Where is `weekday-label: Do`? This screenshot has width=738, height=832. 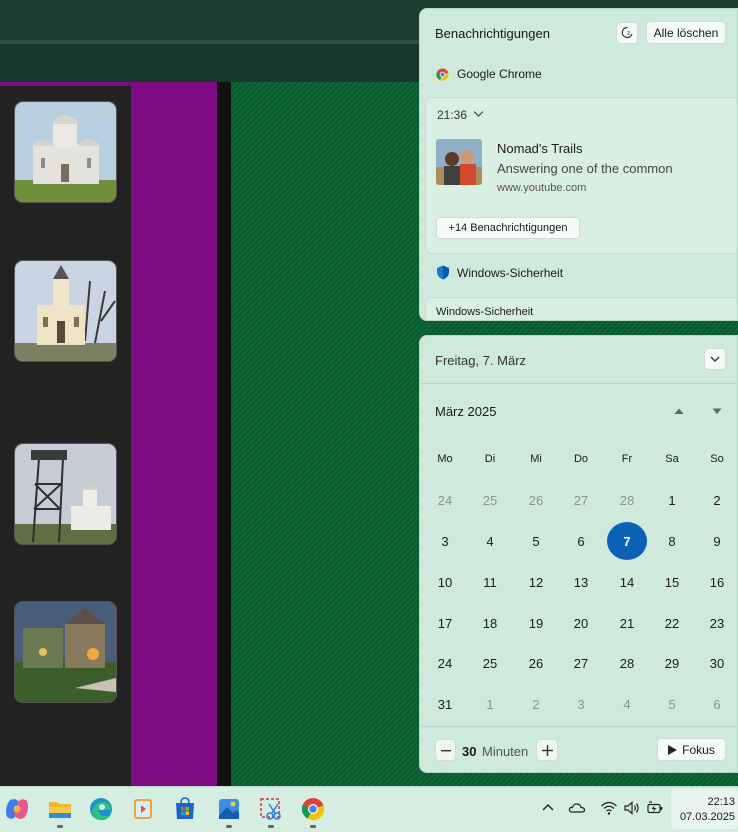
weekday-label: Do is located at coordinates (581, 459).